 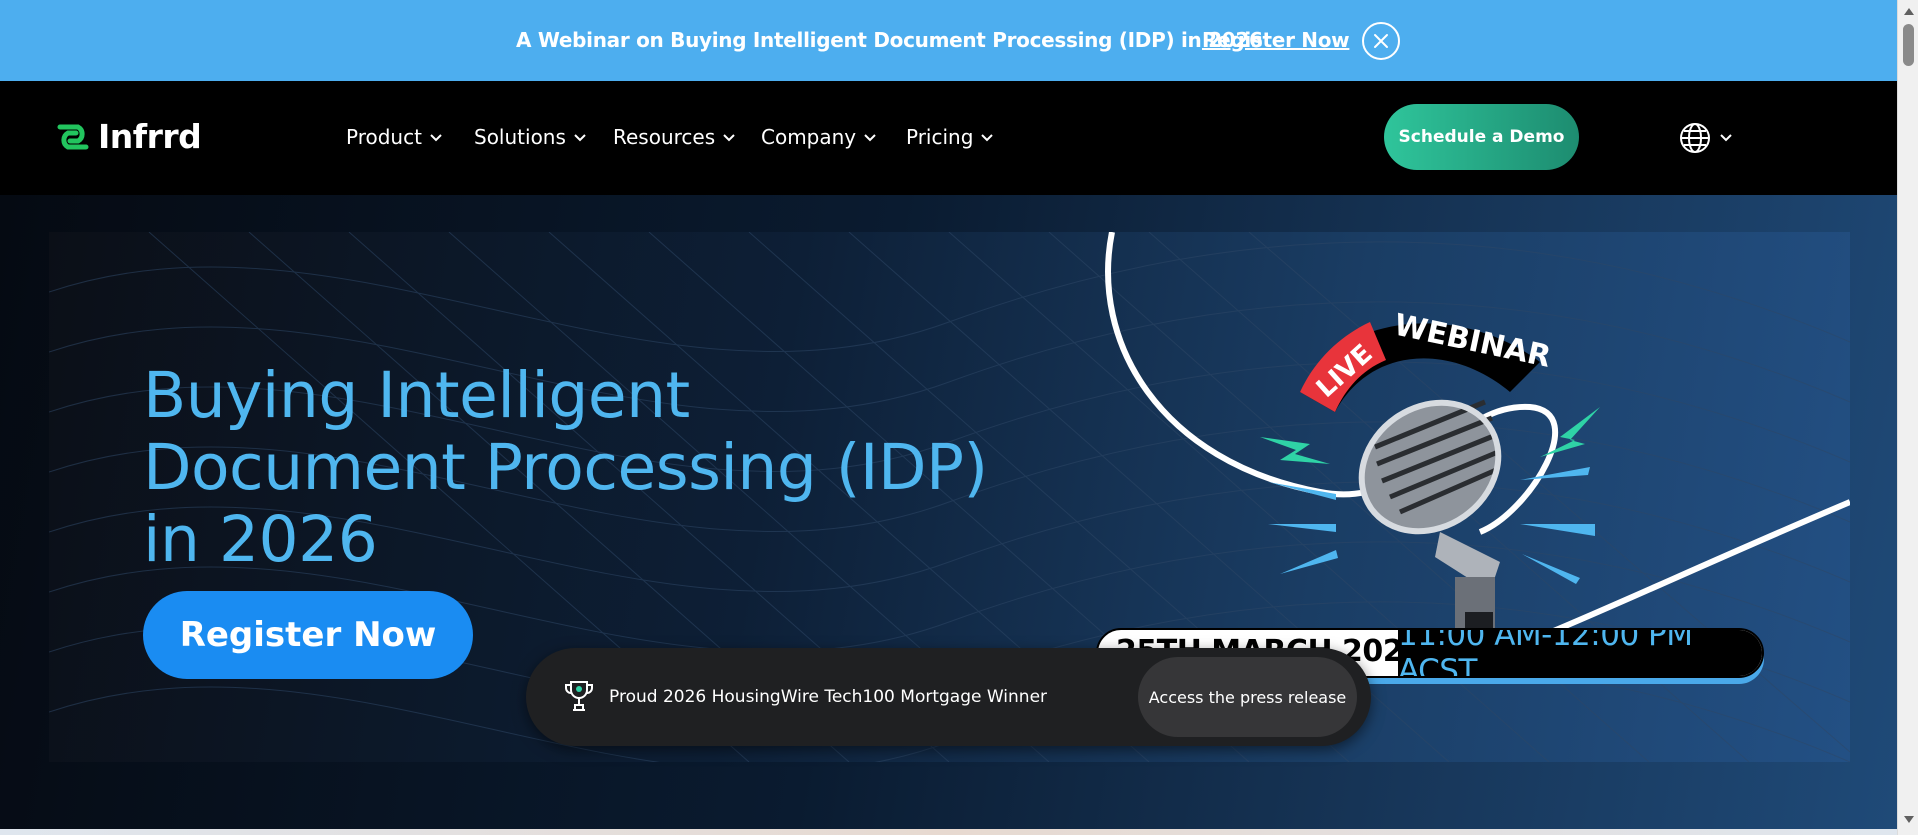 I want to click on logo: Infrrd, so click(x=129, y=136).